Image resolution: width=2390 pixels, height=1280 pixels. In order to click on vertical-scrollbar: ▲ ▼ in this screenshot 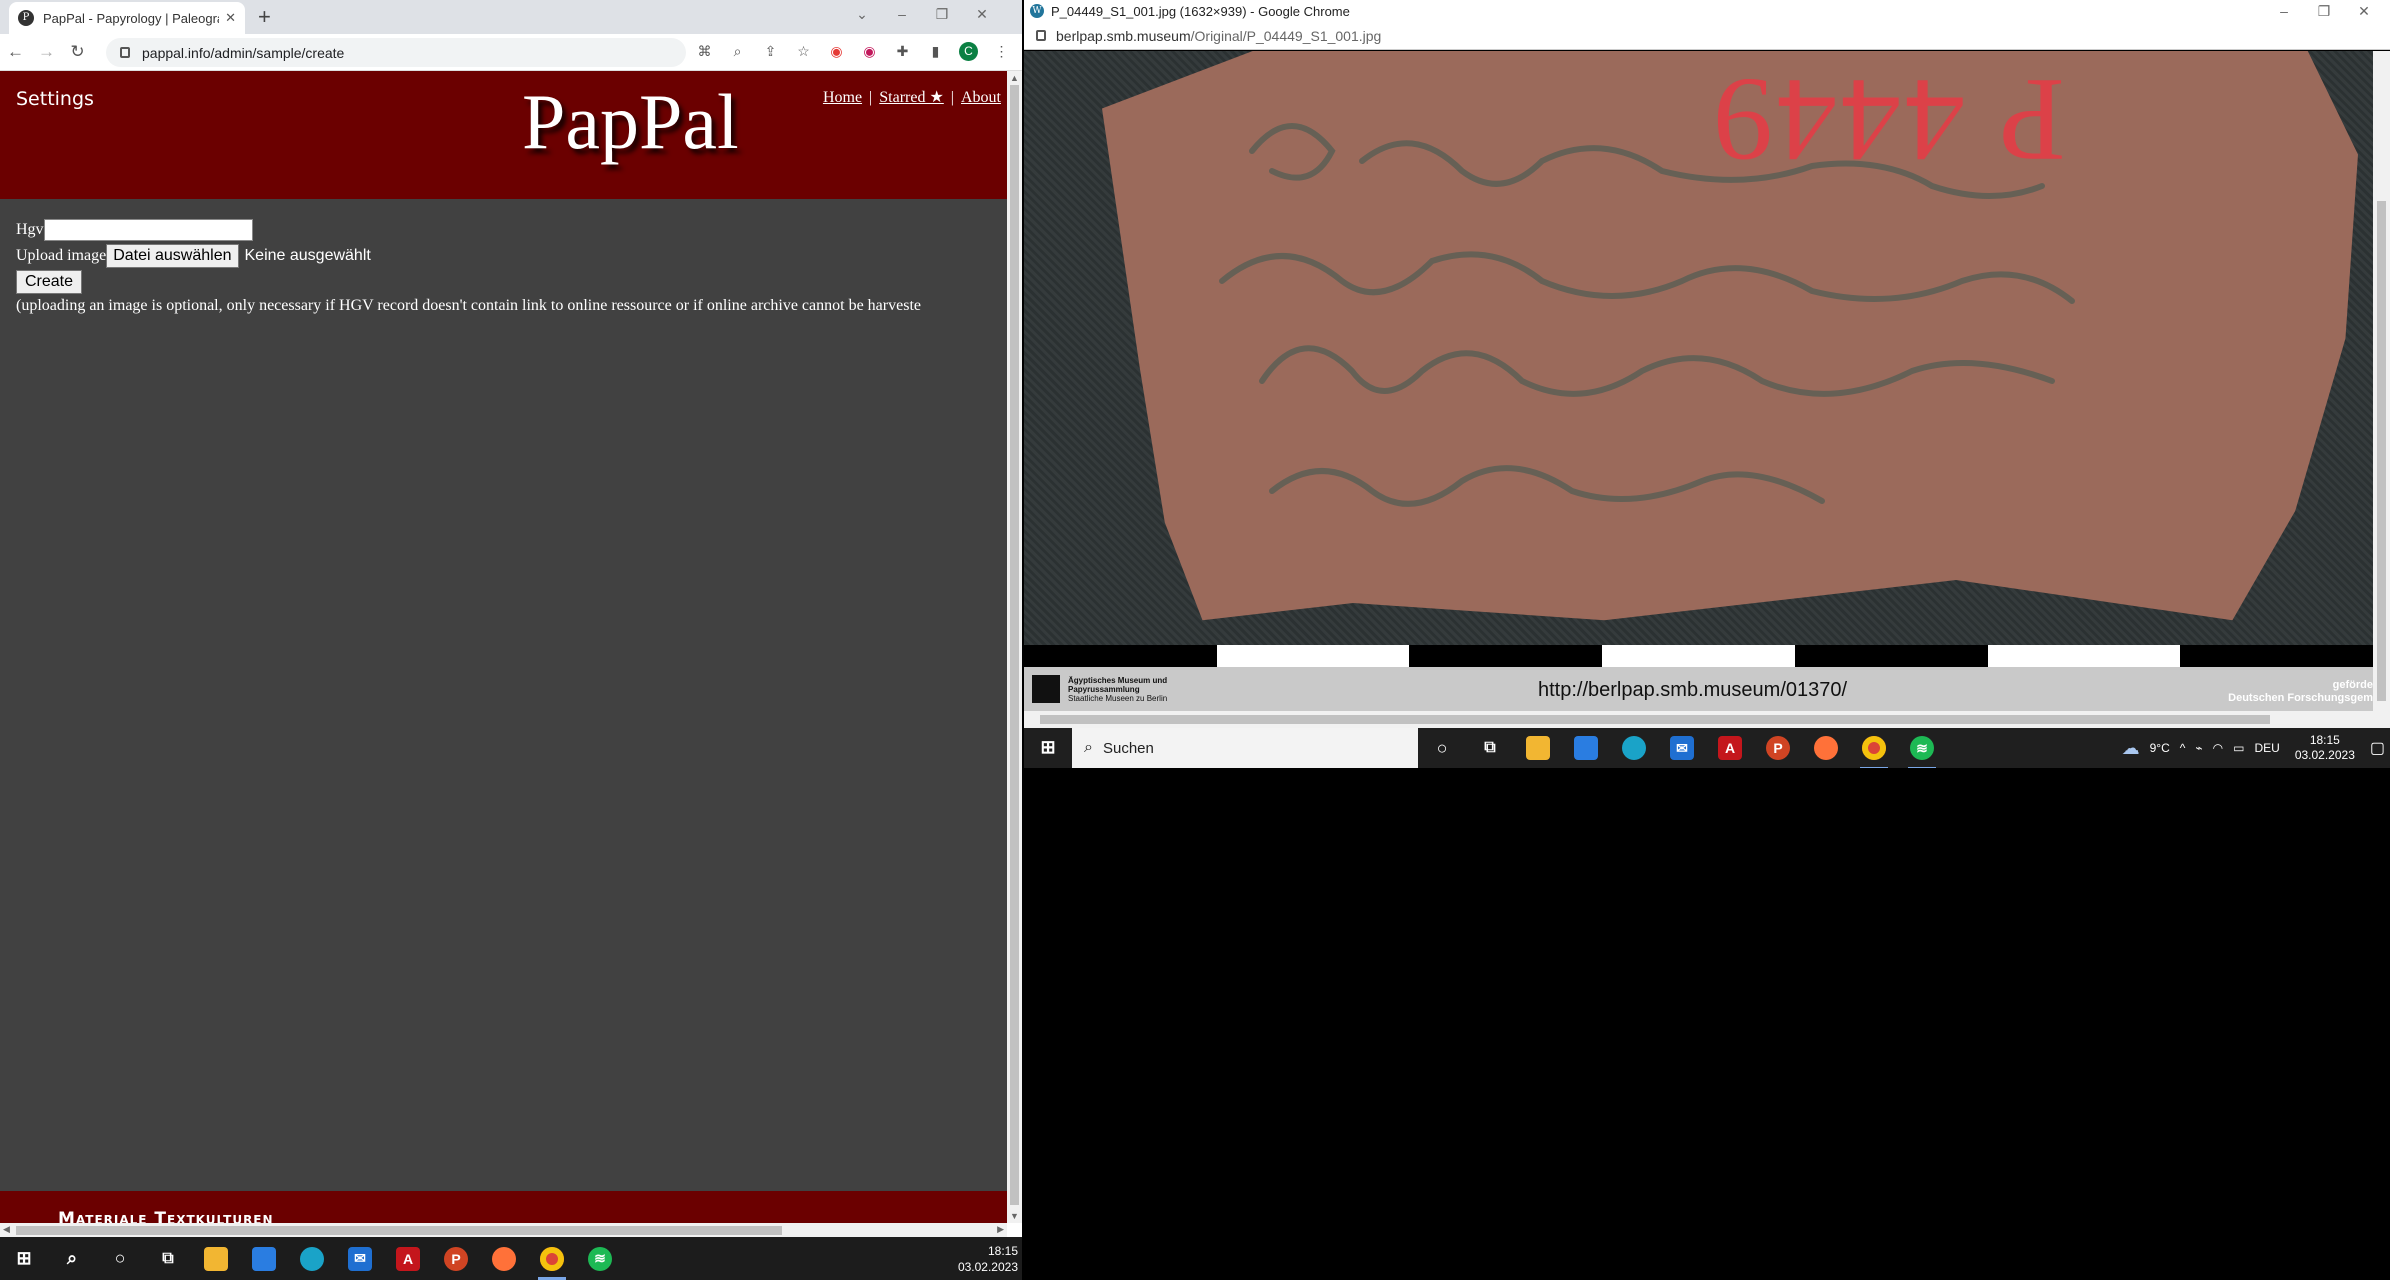, I will do `click(1014, 647)`.